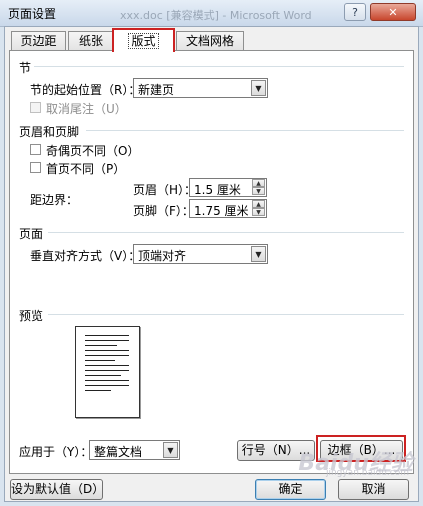  Describe the element at coordinates (226, 232) in the screenshot. I see `page-separator` at that location.